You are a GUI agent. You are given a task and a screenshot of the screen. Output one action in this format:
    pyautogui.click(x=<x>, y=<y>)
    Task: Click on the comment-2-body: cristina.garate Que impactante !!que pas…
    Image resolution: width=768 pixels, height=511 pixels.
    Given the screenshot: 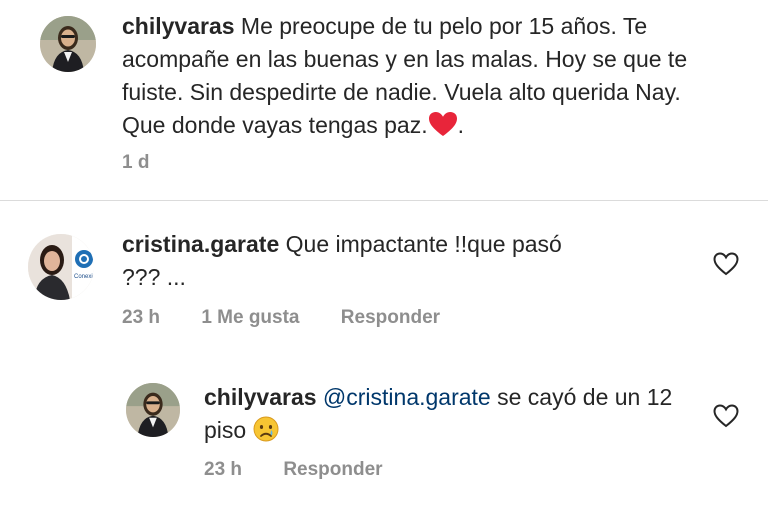 What is the action you would take?
    pyautogui.click(x=352, y=261)
    